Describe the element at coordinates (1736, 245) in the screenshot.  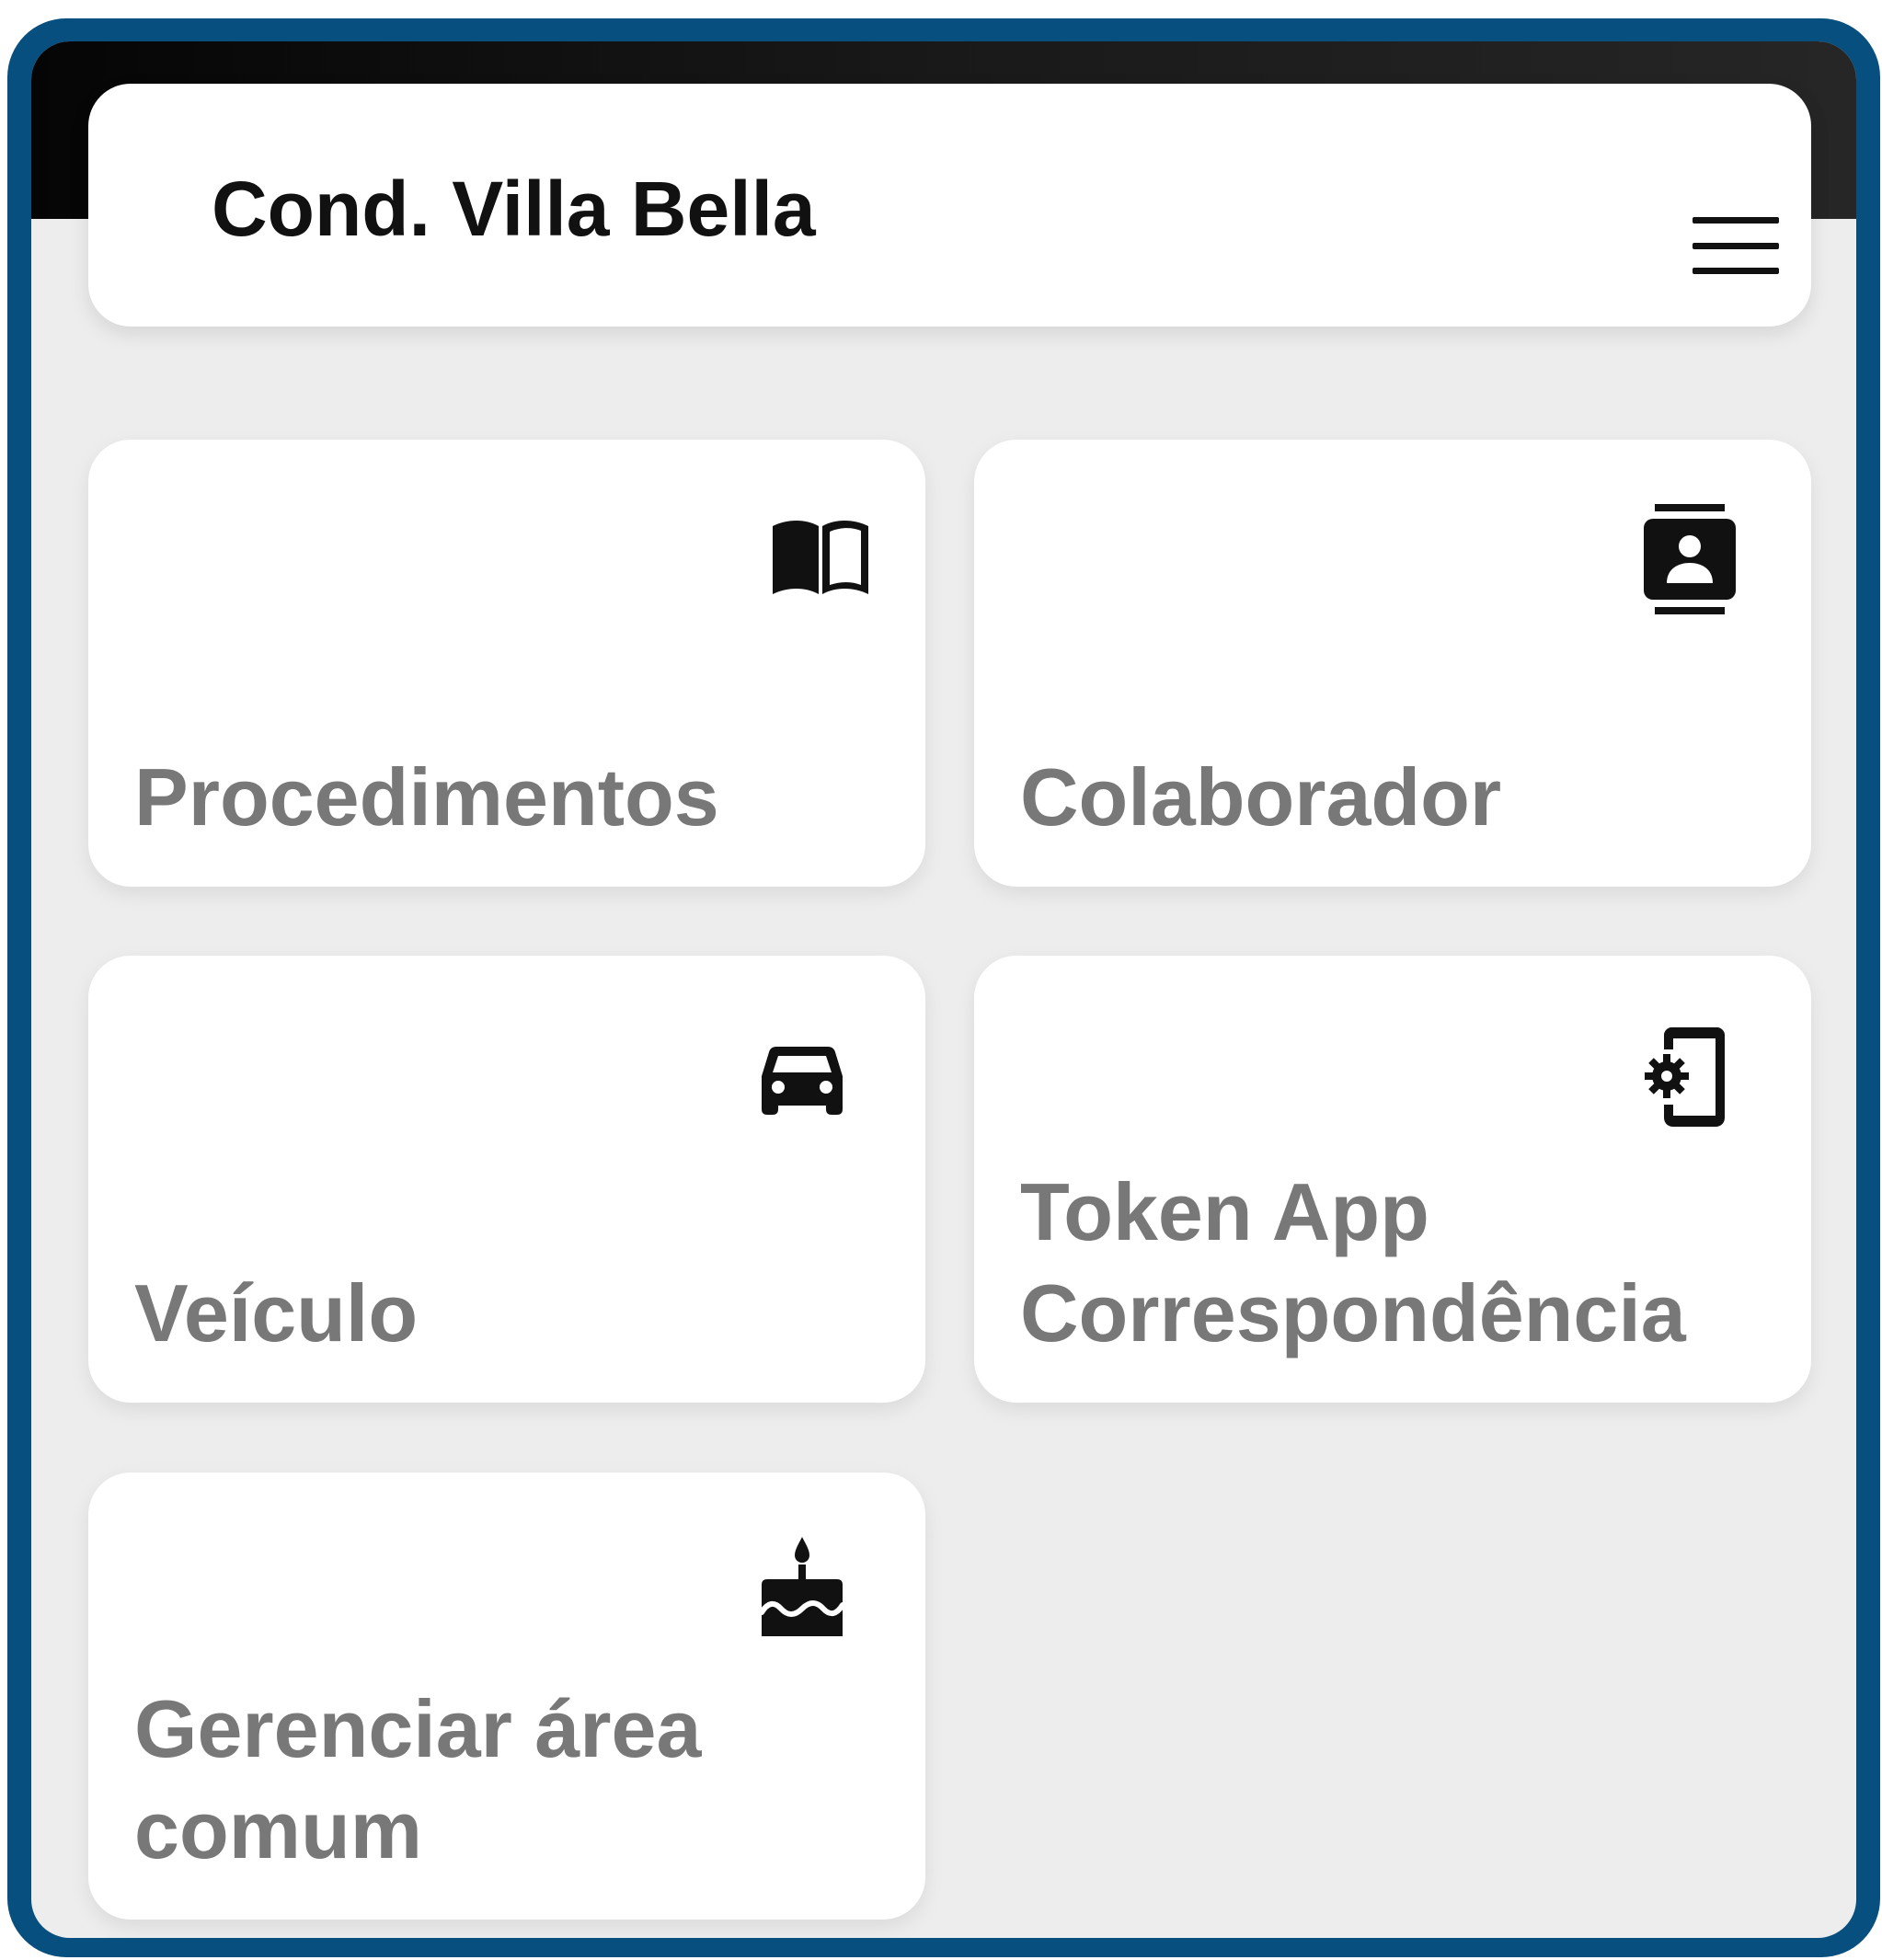
I see `menu-button` at that location.